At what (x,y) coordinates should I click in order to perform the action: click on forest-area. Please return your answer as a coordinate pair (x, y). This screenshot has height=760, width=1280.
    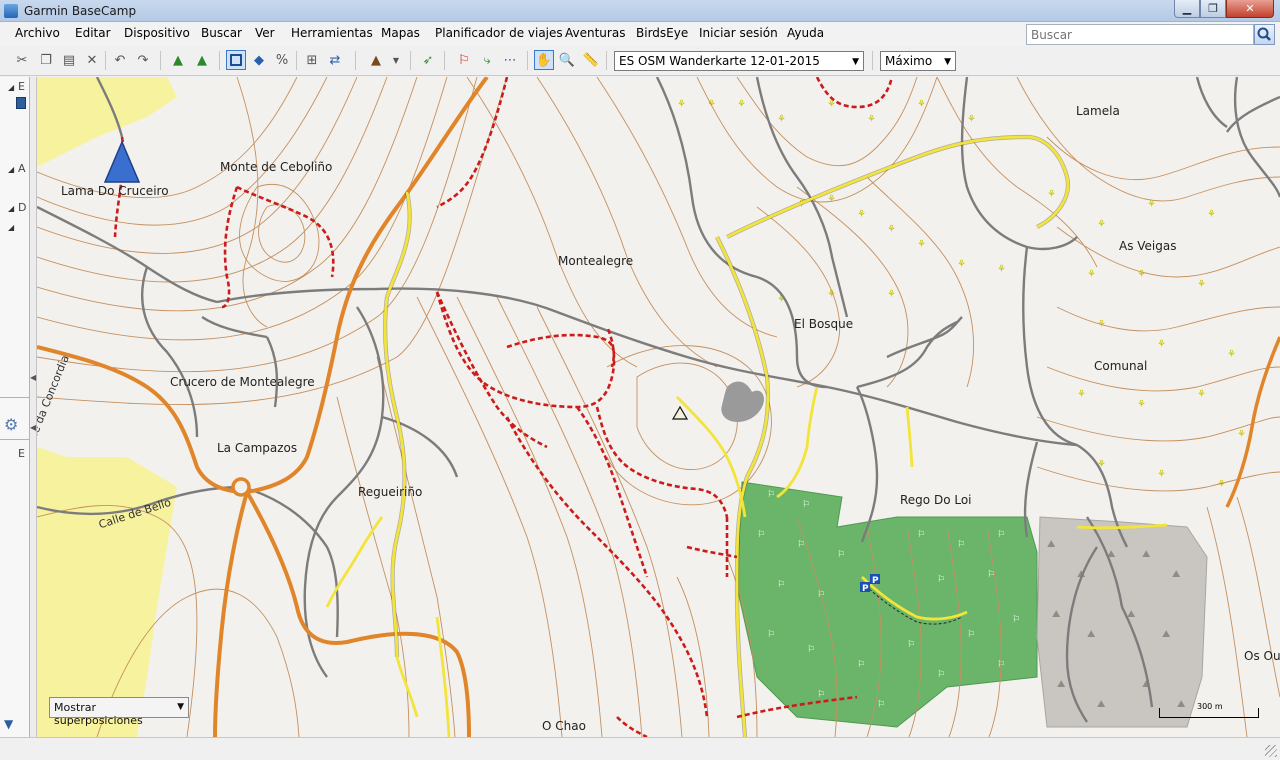
    Looking at the image, I should click on (887, 604).